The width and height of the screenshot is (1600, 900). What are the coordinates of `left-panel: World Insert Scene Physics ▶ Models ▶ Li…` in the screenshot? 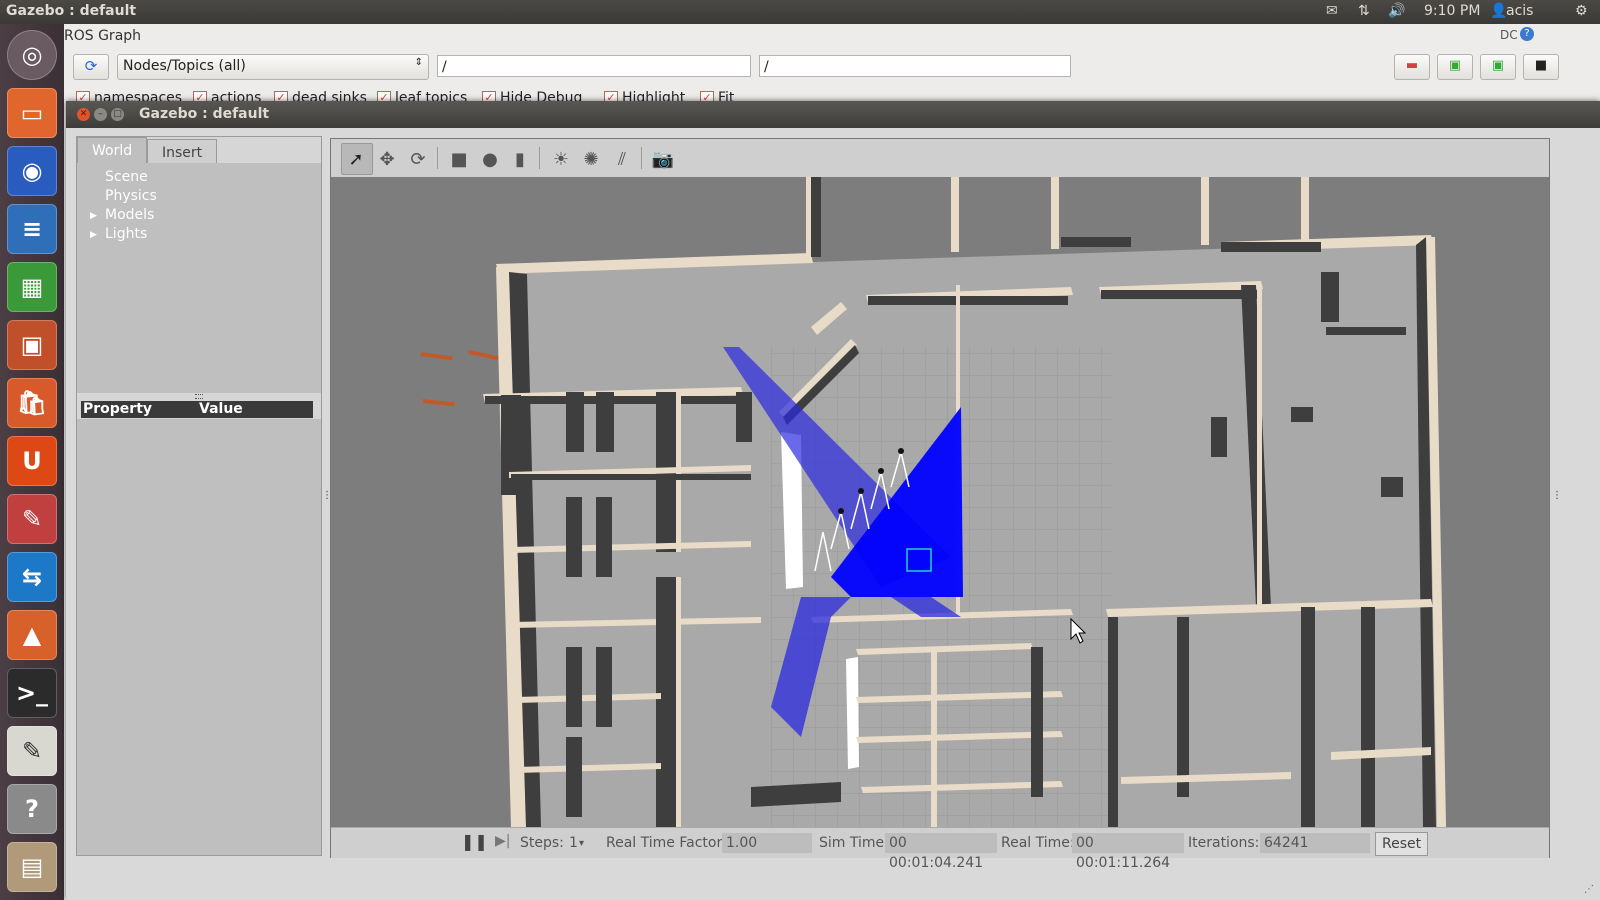 It's located at (199, 496).